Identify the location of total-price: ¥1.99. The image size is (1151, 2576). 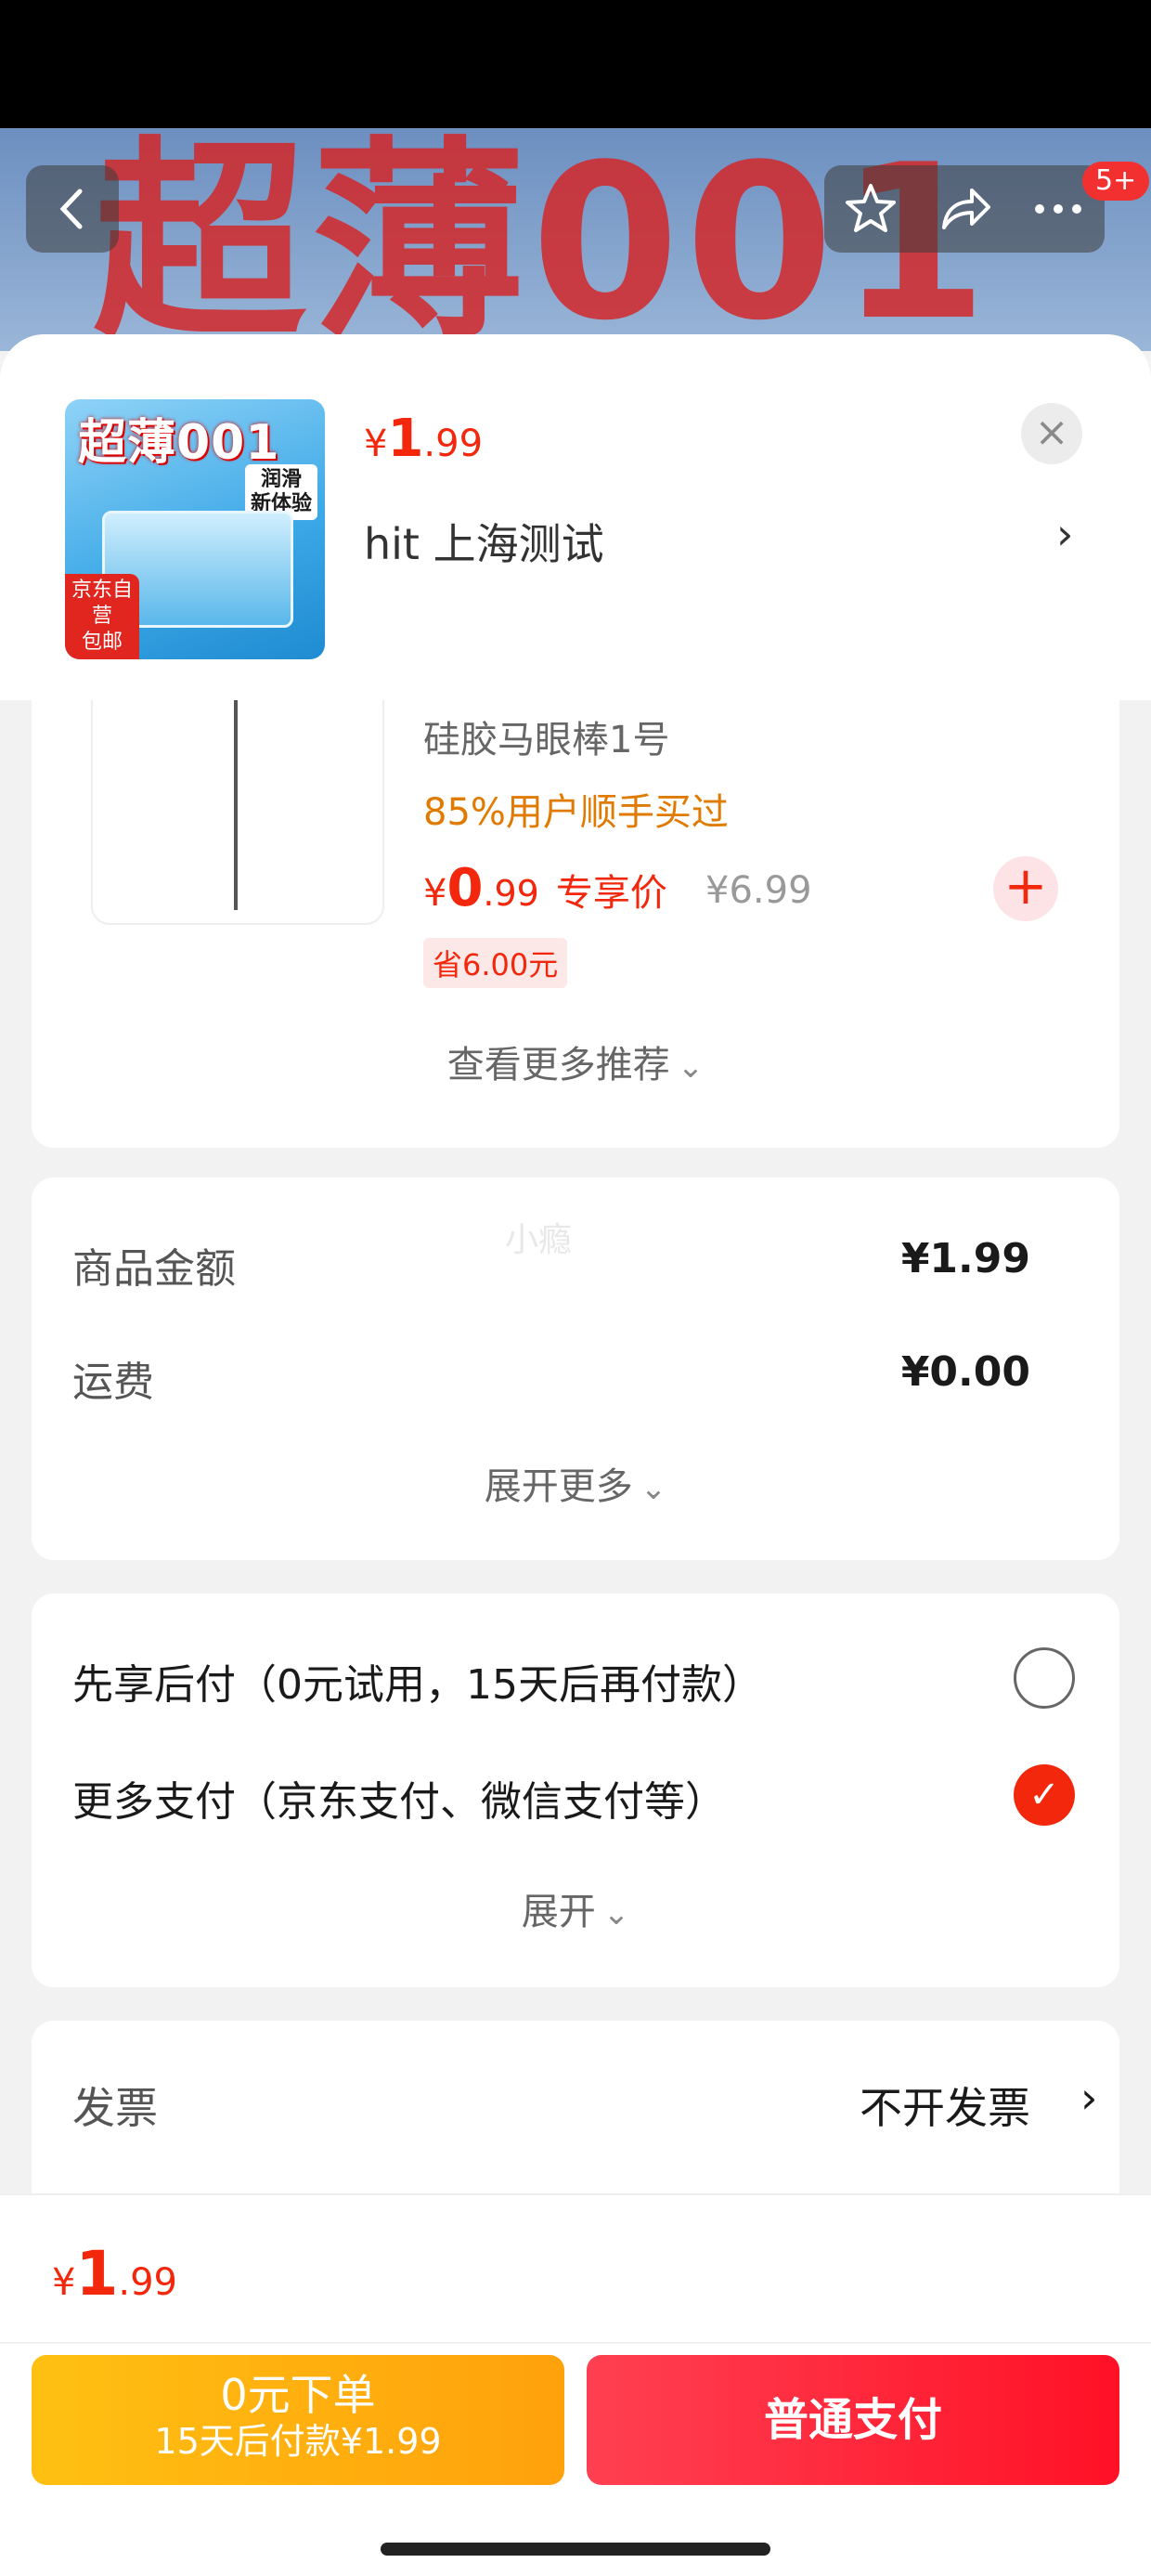
(114, 2273).